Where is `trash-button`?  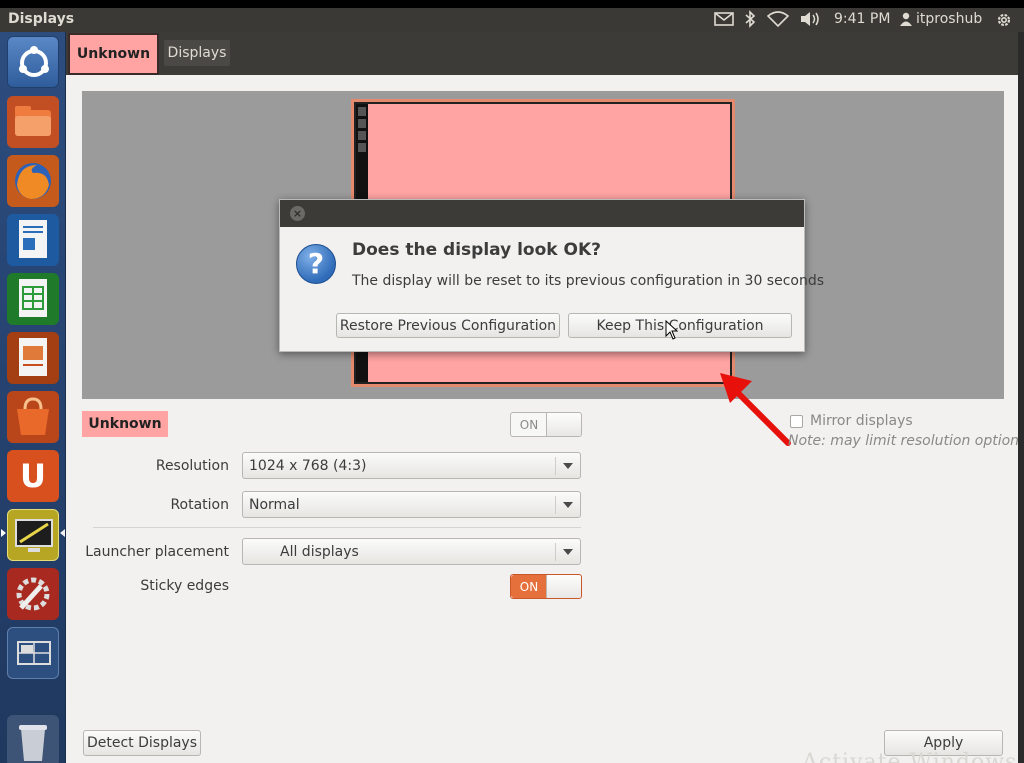
trash-button is located at coordinates (33, 739).